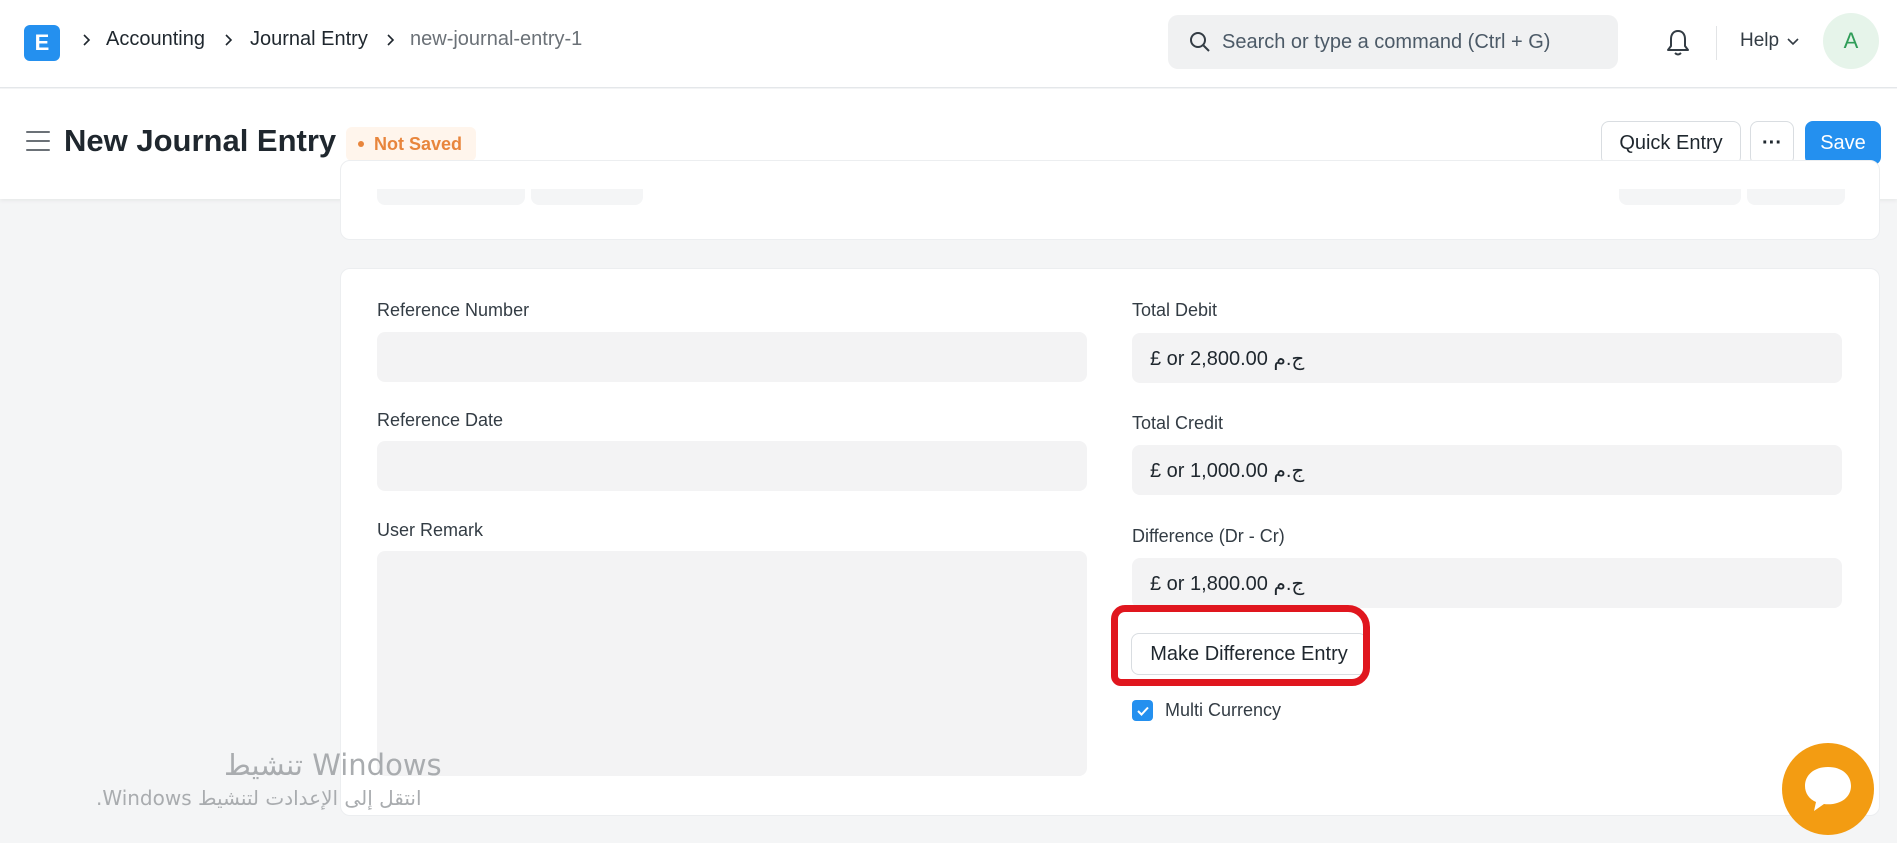 The height and width of the screenshot is (843, 1897). What do you see at coordinates (1227, 584) in the screenshot?
I see `difference-value: £ or 1,800.00 ج.م` at bounding box center [1227, 584].